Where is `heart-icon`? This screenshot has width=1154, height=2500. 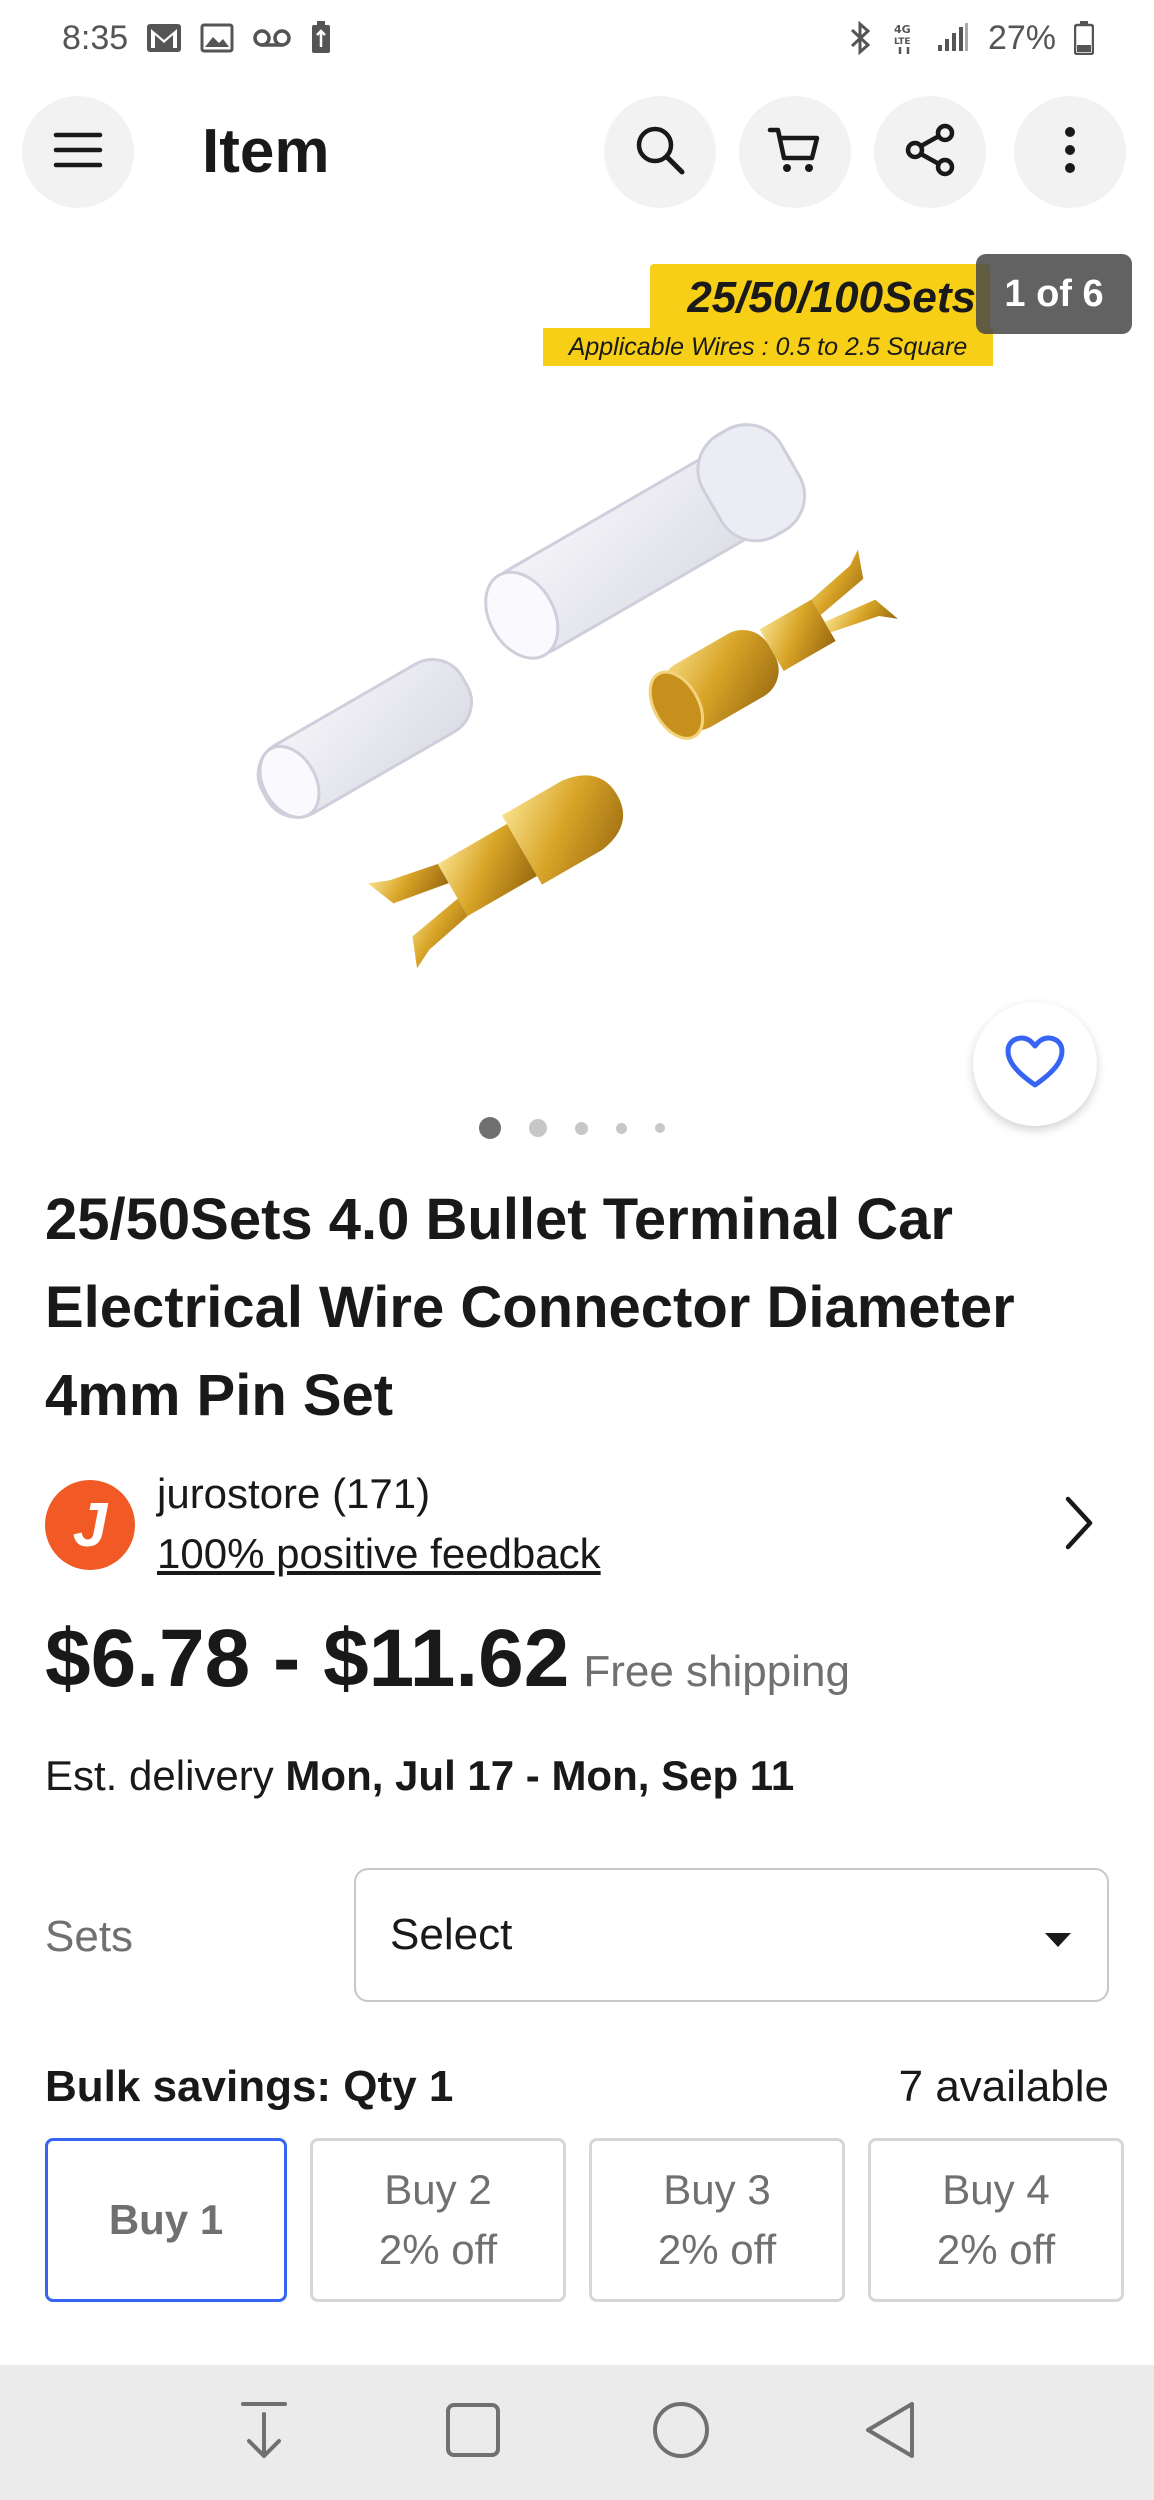
heart-icon is located at coordinates (1035, 1064).